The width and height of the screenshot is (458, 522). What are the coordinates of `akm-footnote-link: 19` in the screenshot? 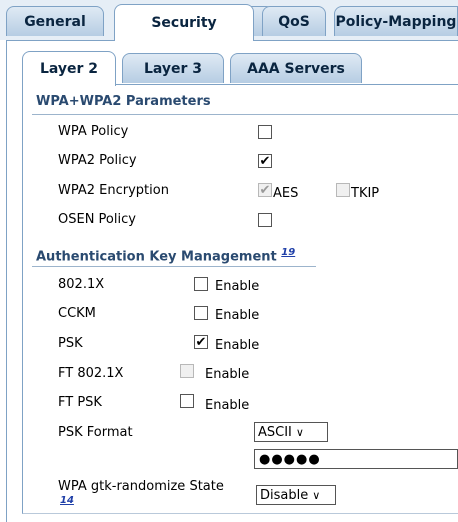 It's located at (288, 252).